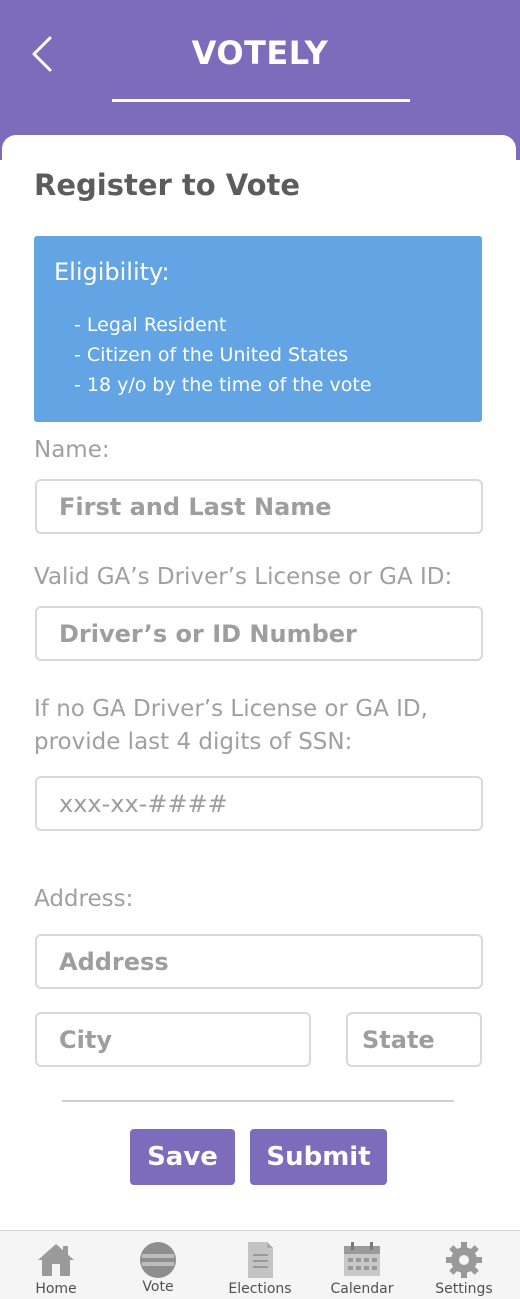 This screenshot has height=1299, width=520. I want to click on eligibility-item: - 18 y/o by the time of the vote, so click(223, 385).